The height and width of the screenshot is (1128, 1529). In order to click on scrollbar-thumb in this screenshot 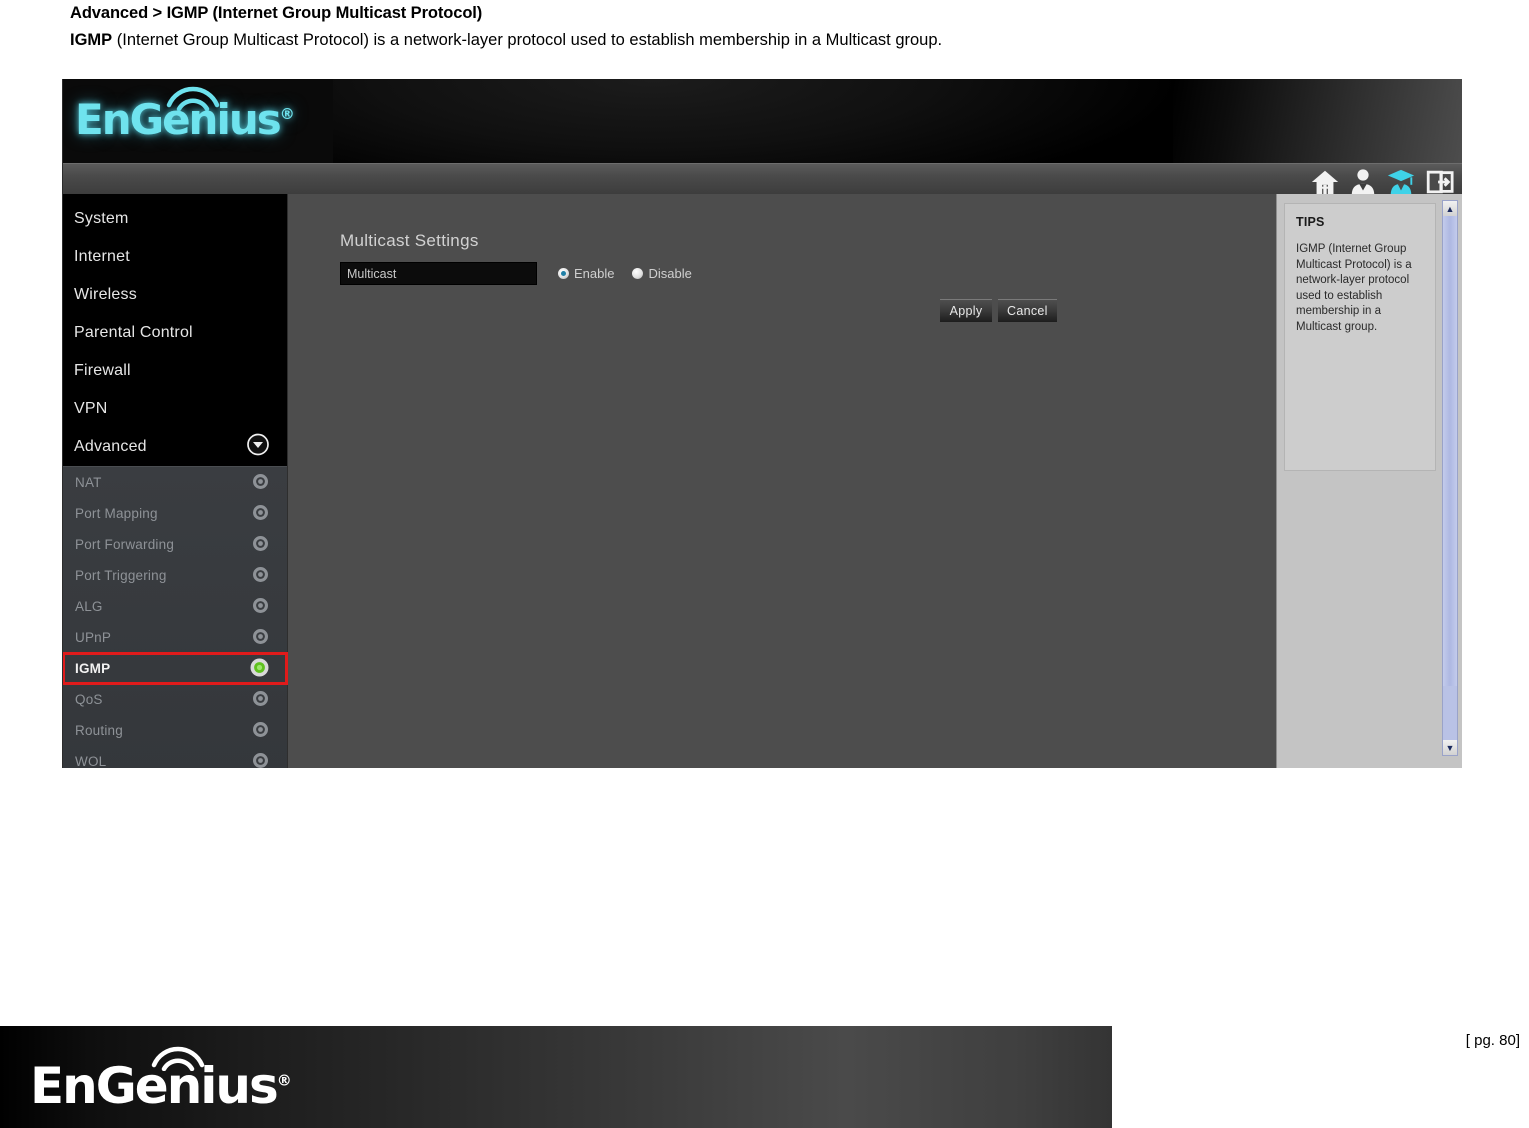, I will do `click(1450, 451)`.